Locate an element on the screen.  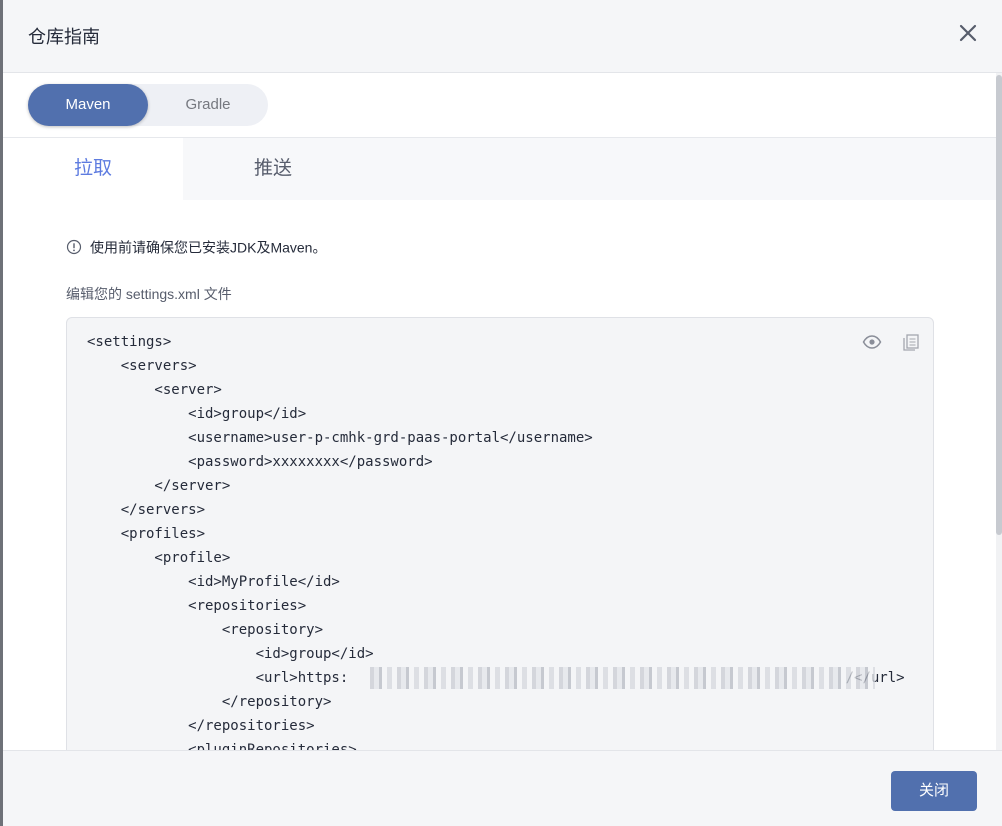
code-line: <repository> is located at coordinates (205, 630).